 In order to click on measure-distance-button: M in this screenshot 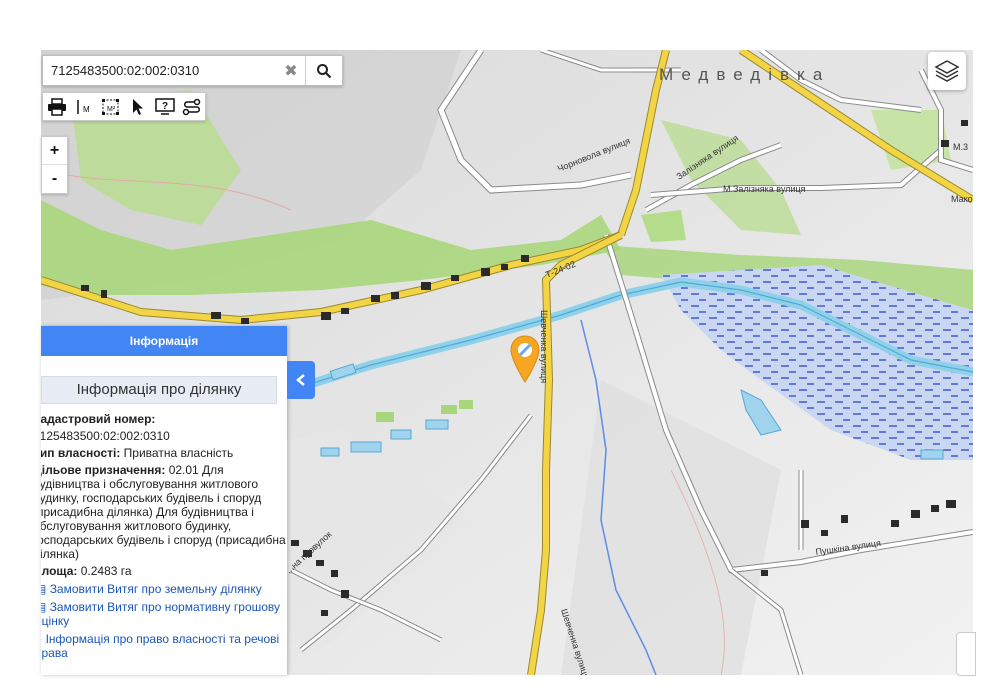, I will do `click(84, 107)`.